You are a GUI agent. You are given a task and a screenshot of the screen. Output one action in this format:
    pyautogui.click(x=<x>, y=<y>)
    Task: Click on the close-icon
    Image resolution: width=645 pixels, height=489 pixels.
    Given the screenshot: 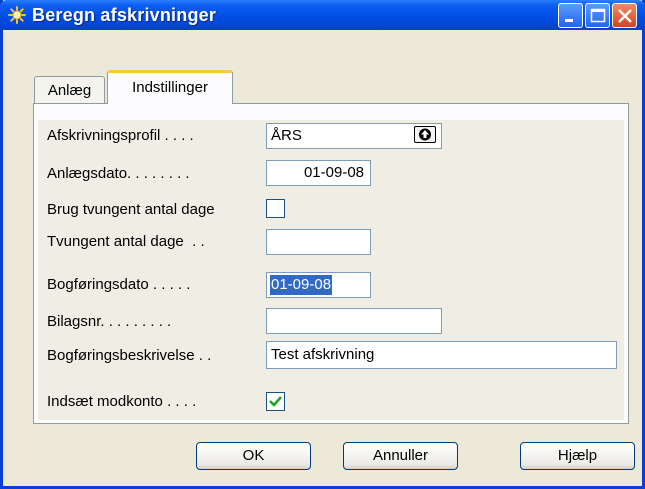 What is the action you would take?
    pyautogui.click(x=625, y=16)
    